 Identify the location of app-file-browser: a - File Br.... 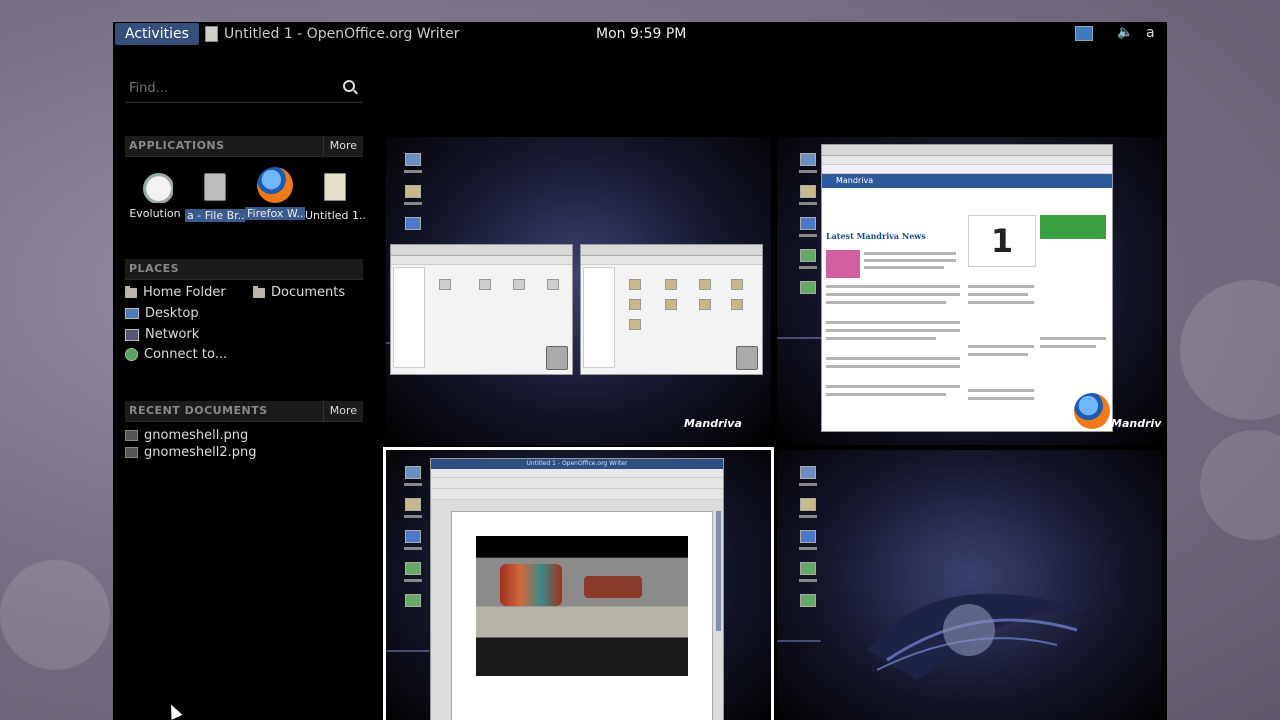
(215, 194).